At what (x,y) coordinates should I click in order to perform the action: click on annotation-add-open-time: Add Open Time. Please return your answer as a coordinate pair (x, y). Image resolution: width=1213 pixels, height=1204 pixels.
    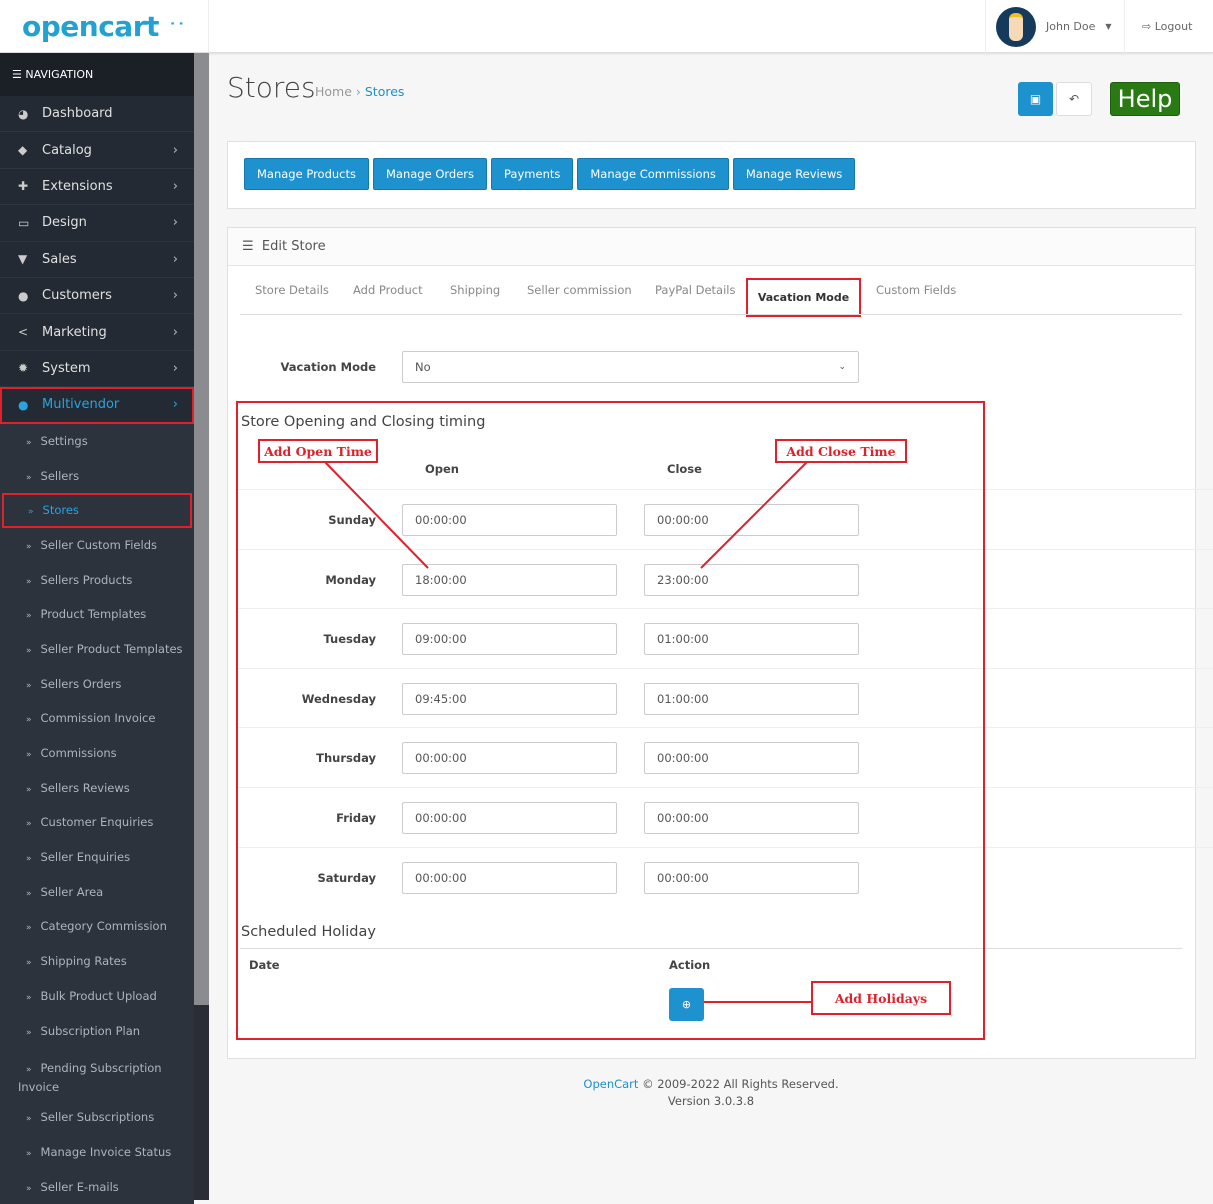
    Looking at the image, I should click on (318, 451).